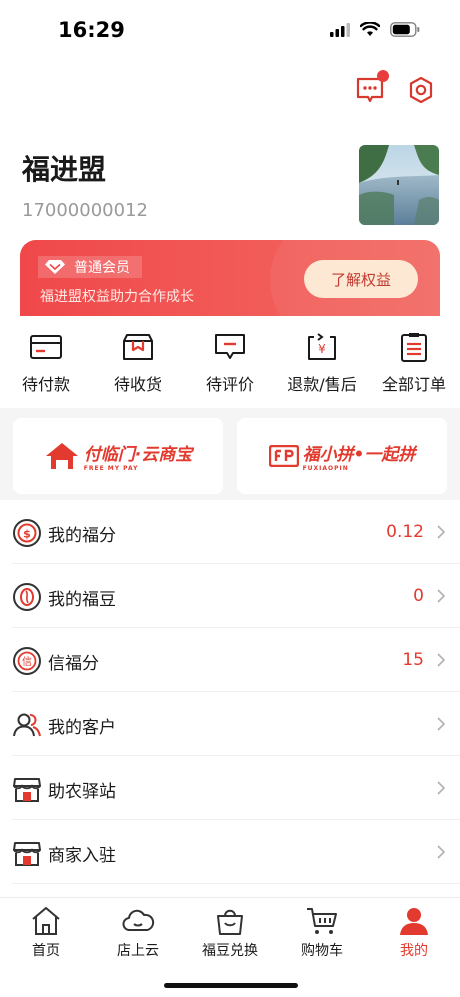 The image size is (460, 997). Describe the element at coordinates (61, 456) in the screenshot. I see `house-logo-icon` at that location.